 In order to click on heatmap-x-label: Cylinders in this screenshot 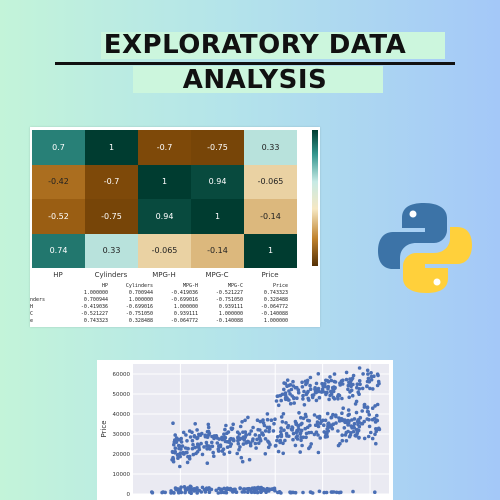, I will do `click(111, 275)`.